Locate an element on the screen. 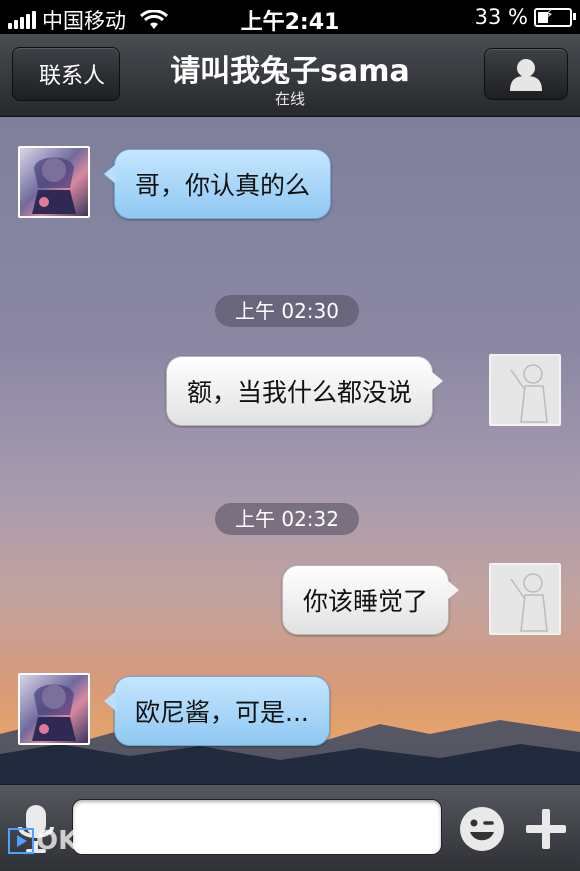 This screenshot has height=871, width=580. profile-button is located at coordinates (526, 74).